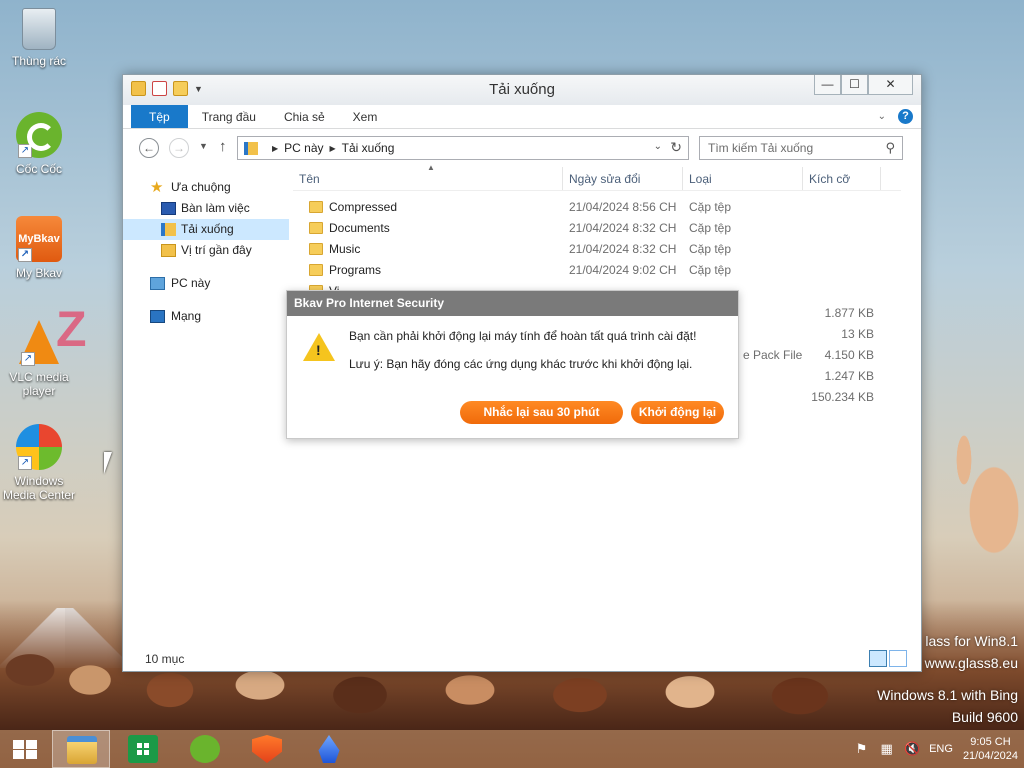 Image resolution: width=1024 pixels, height=768 pixels. Describe the element at coordinates (39, 384) in the screenshot. I see `desktop-icon-label: VLC media player` at that location.